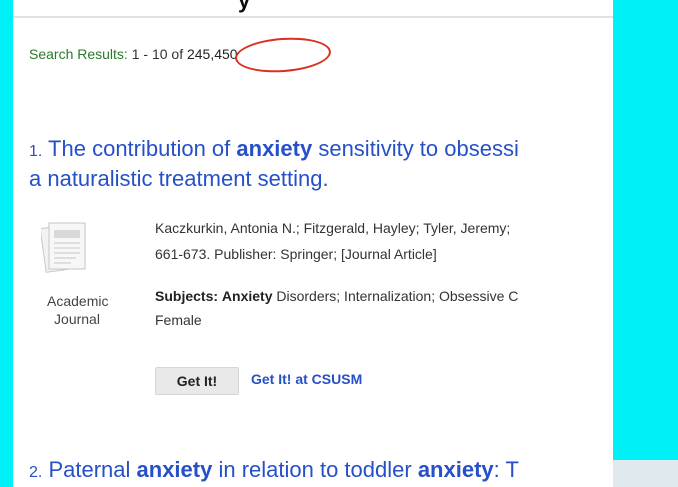  What do you see at coordinates (315, 469) in the screenshot?
I see `title-text: in relation to toddler` at bounding box center [315, 469].